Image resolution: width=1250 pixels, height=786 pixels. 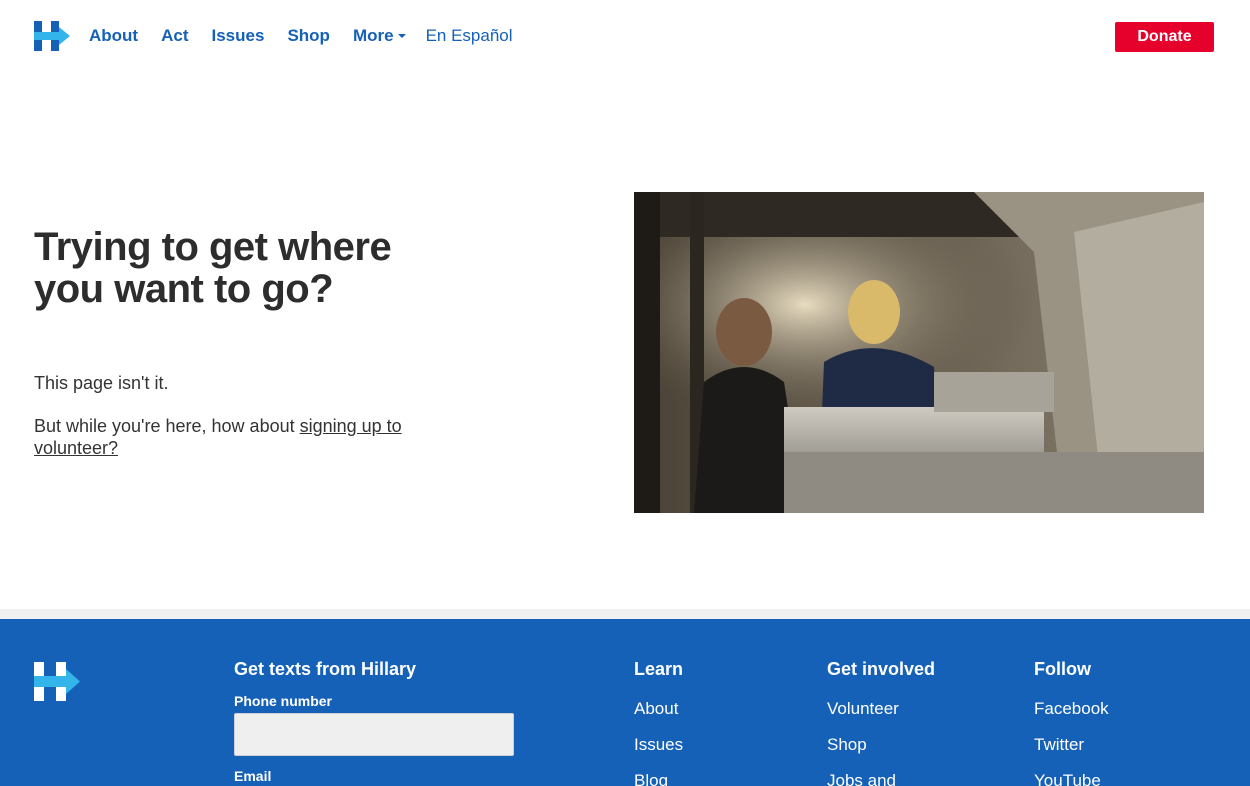 What do you see at coordinates (659, 669) in the screenshot?
I see `learn-title: Learn` at bounding box center [659, 669].